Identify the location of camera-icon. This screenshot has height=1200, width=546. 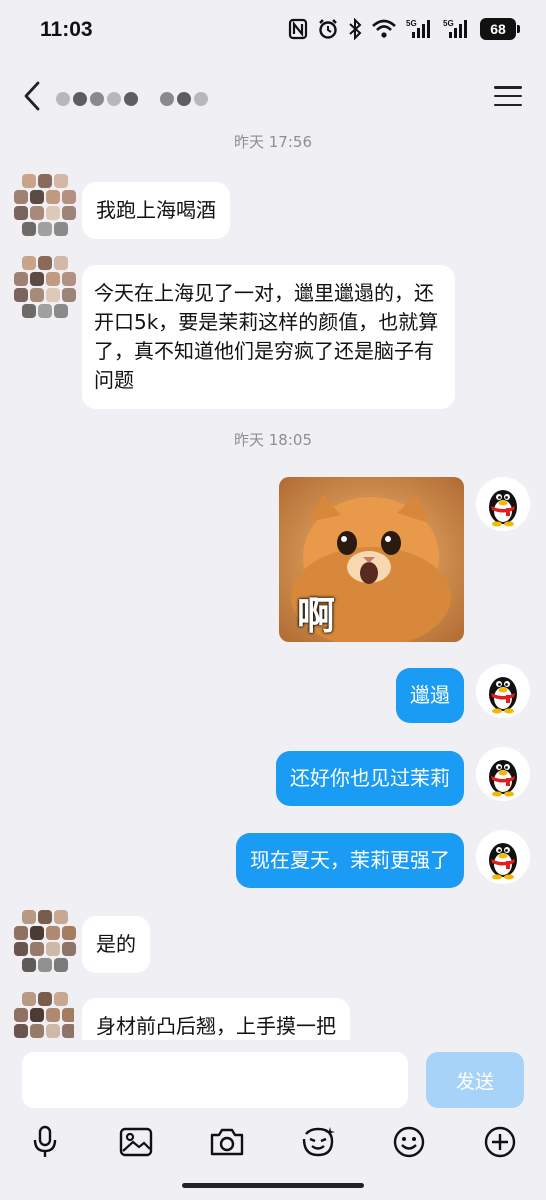
(227, 1142).